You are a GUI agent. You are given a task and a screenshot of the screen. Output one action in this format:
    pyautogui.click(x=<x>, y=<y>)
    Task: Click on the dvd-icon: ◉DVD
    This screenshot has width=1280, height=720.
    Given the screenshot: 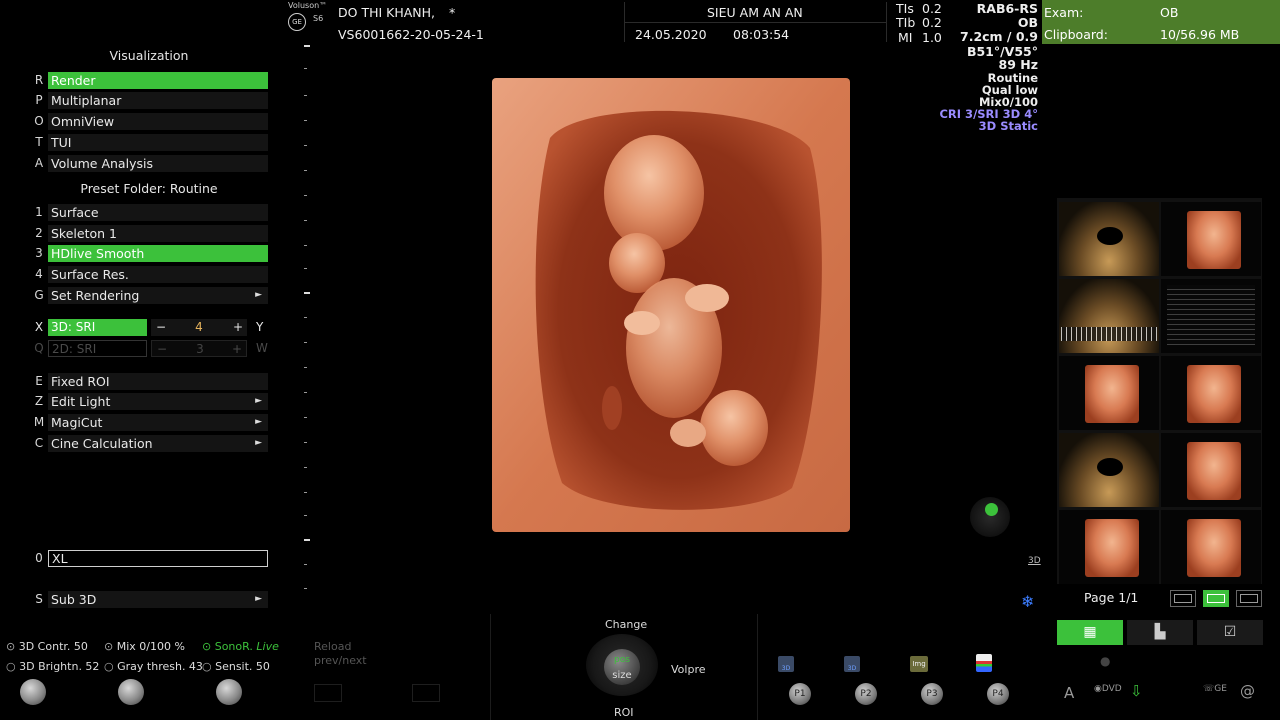 What is the action you would take?
    pyautogui.click(x=1108, y=689)
    